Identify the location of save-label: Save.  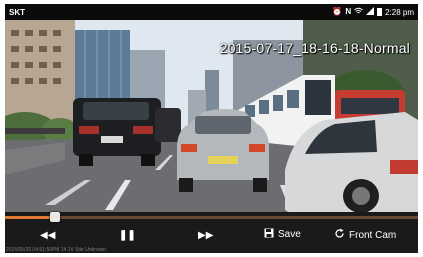
(289, 234).